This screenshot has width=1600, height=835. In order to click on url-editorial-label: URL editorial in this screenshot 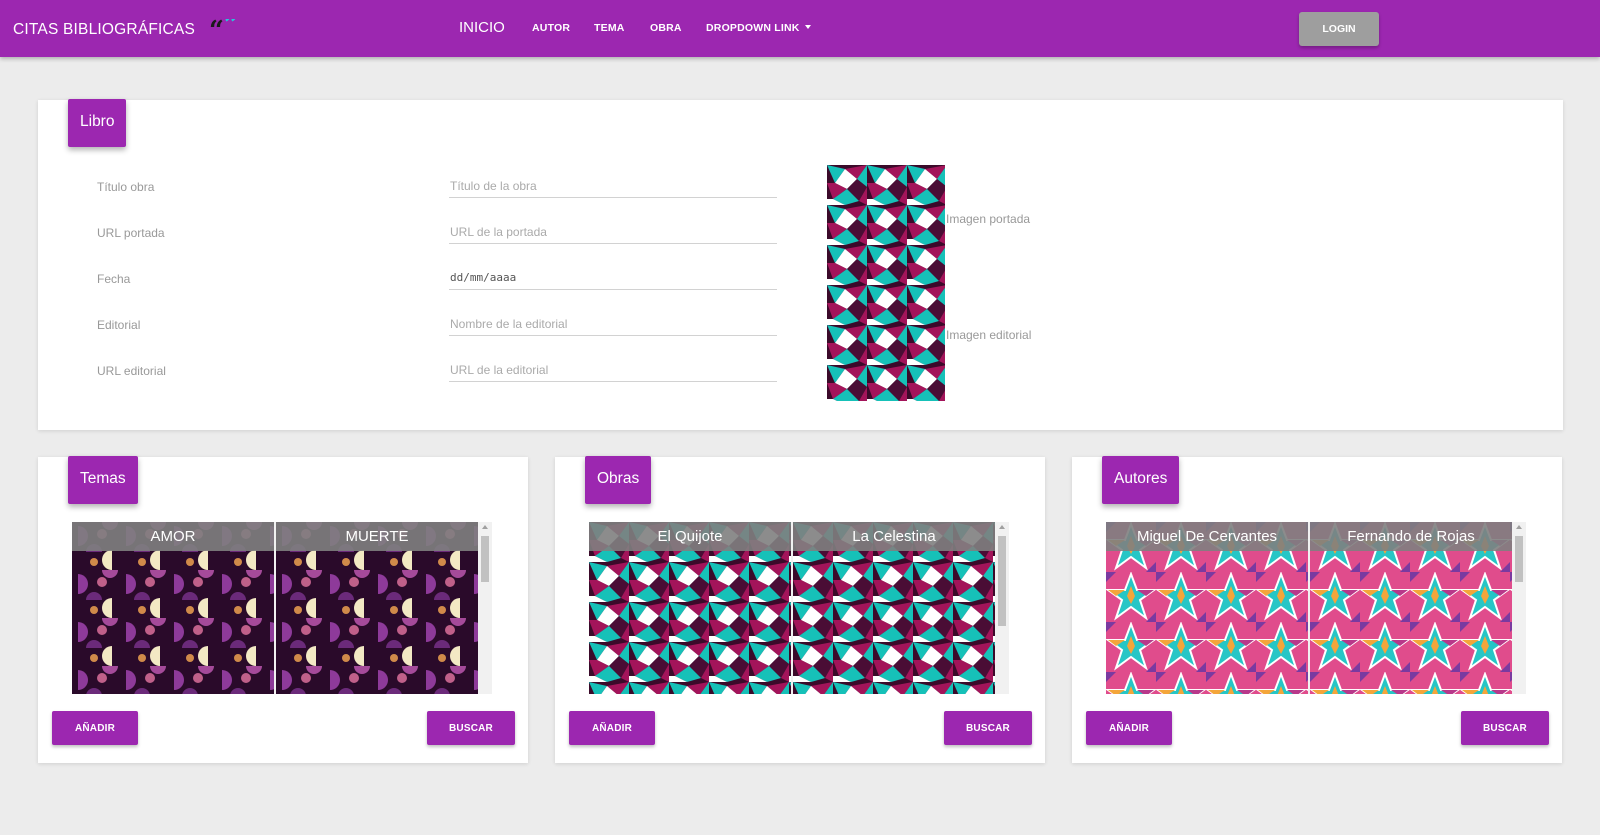, I will do `click(131, 371)`.